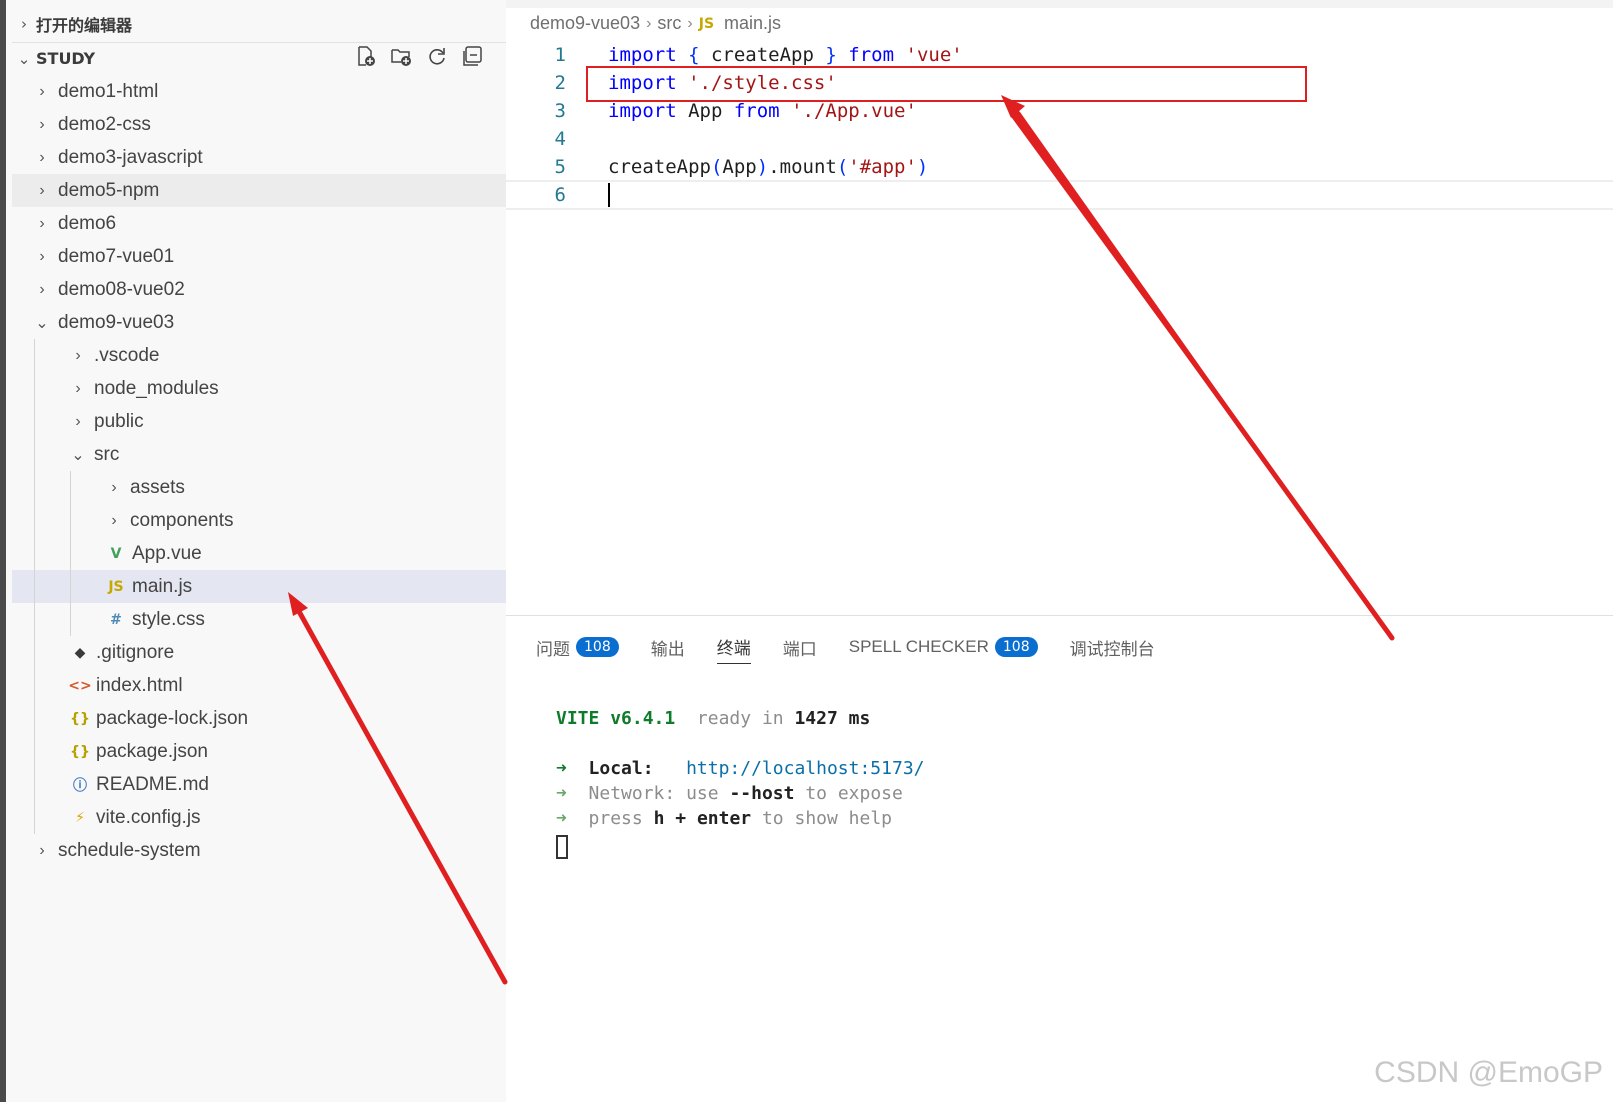 The height and width of the screenshot is (1102, 1613). What do you see at coordinates (259, 355) in the screenshot?
I see `tree-folder: › .vscode` at bounding box center [259, 355].